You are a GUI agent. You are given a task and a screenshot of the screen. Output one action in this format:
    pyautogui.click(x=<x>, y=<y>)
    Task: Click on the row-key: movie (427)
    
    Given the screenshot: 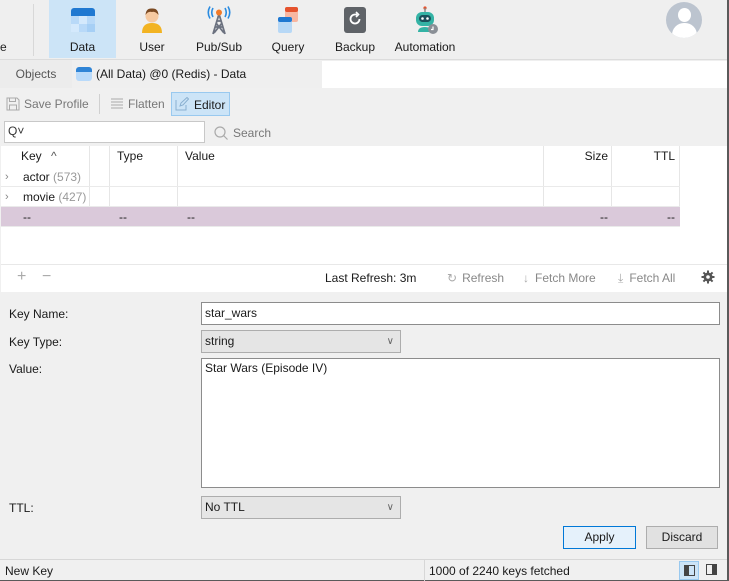 What is the action you would take?
    pyautogui.click(x=55, y=197)
    